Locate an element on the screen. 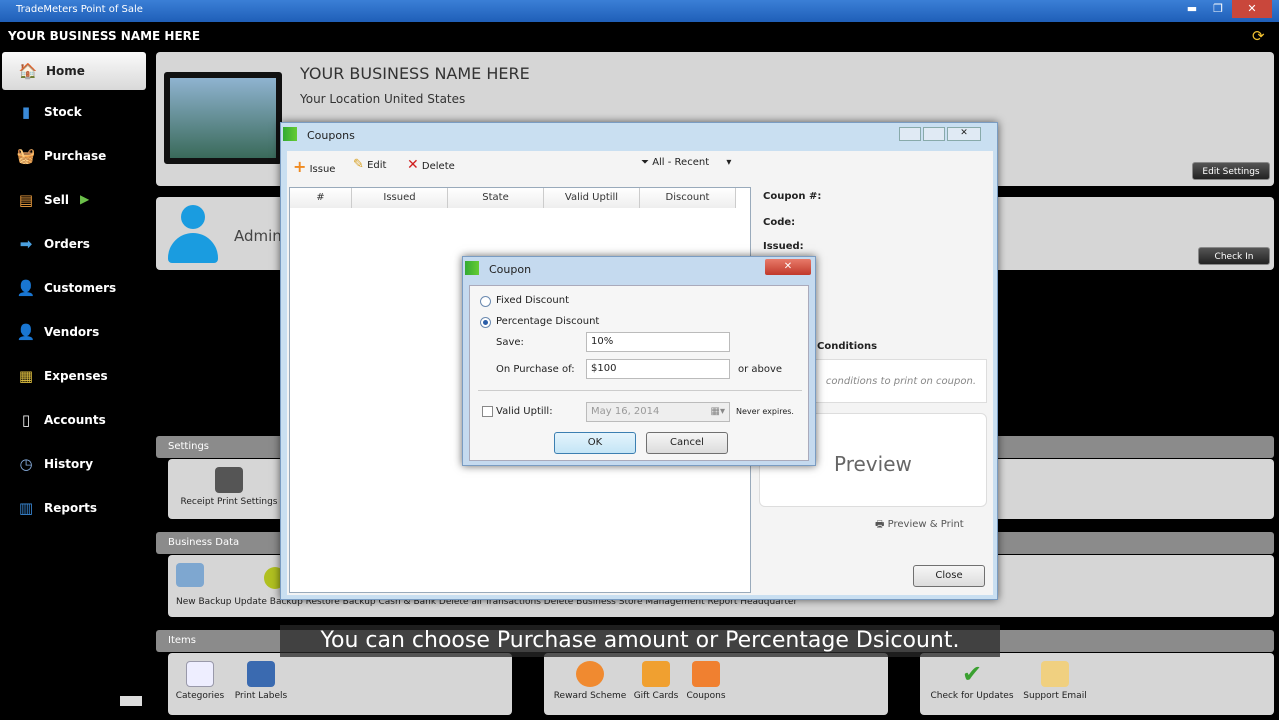 Image resolution: width=1279 pixels, height=720 pixels. receipt-print-settings-button: Receipt Print Settings is located at coordinates (229, 487).